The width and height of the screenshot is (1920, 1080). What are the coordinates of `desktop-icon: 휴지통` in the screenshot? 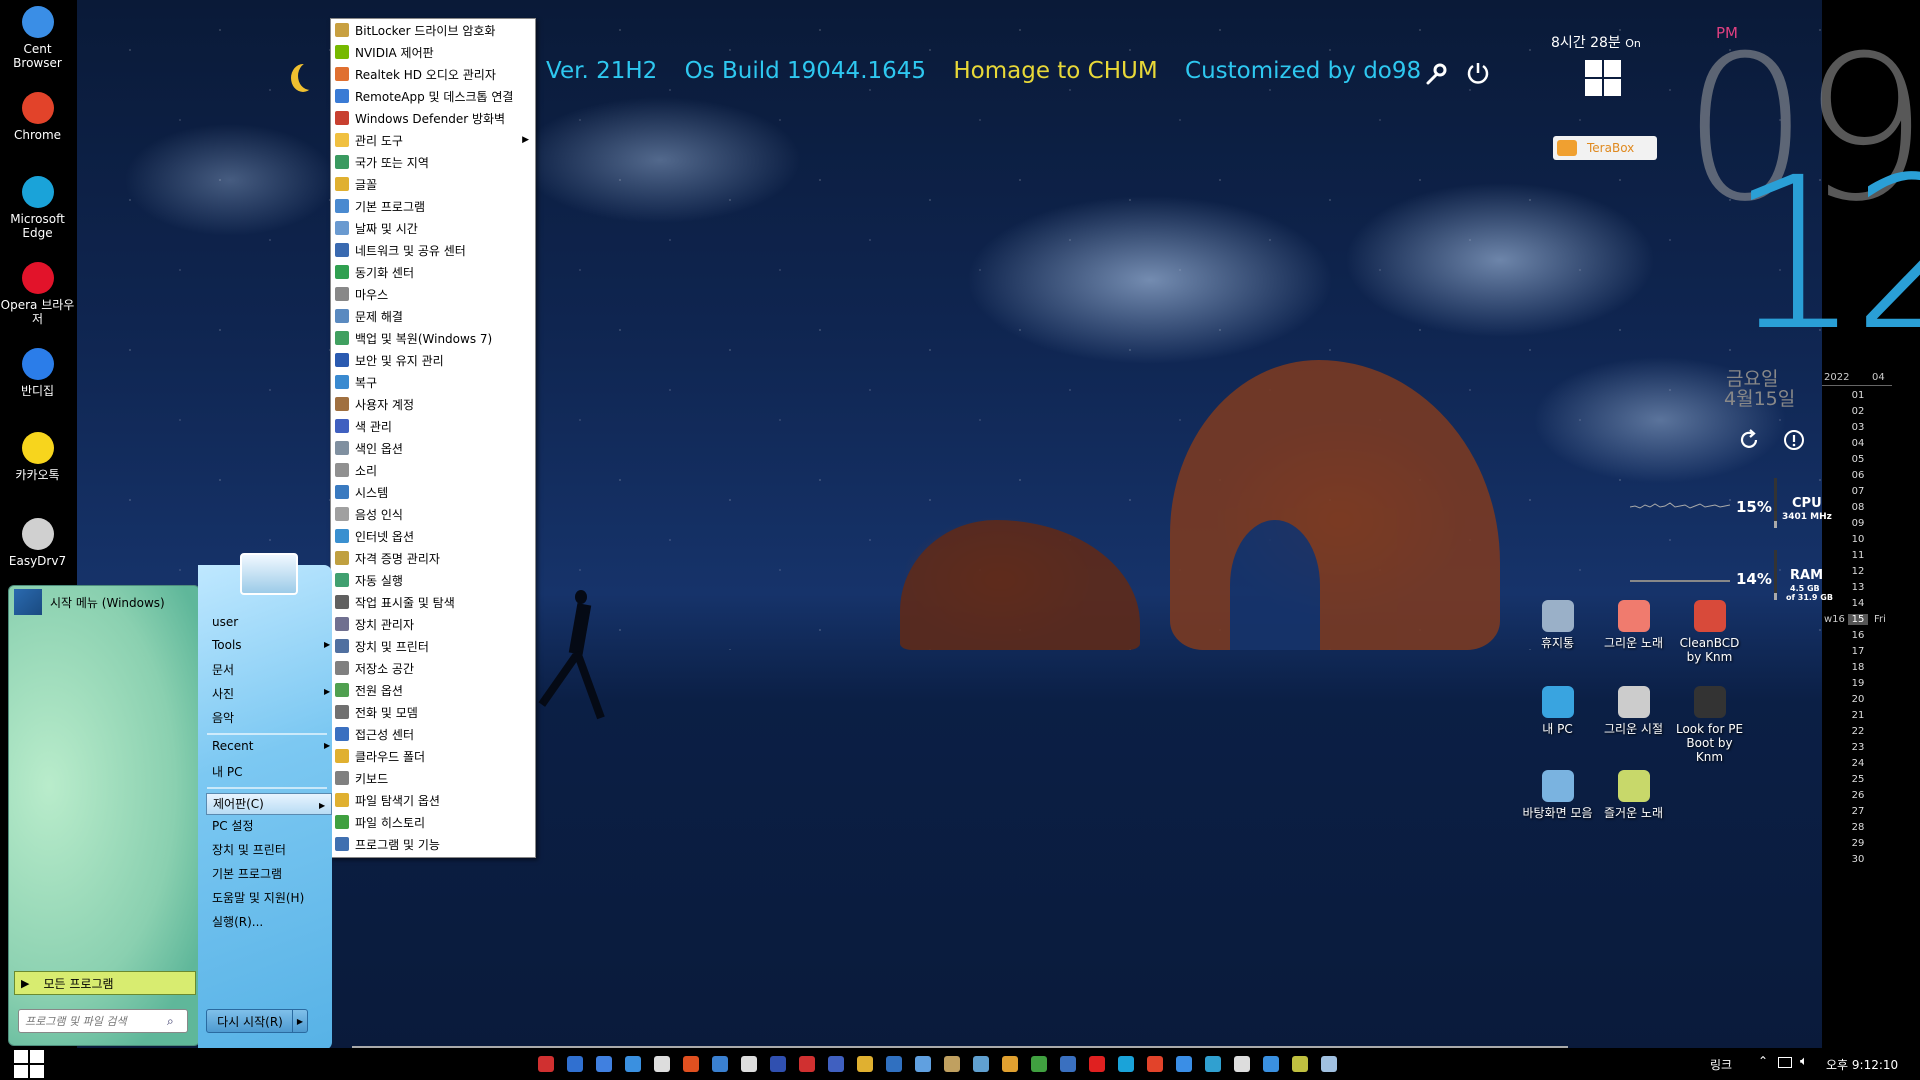 It's located at (1557, 625).